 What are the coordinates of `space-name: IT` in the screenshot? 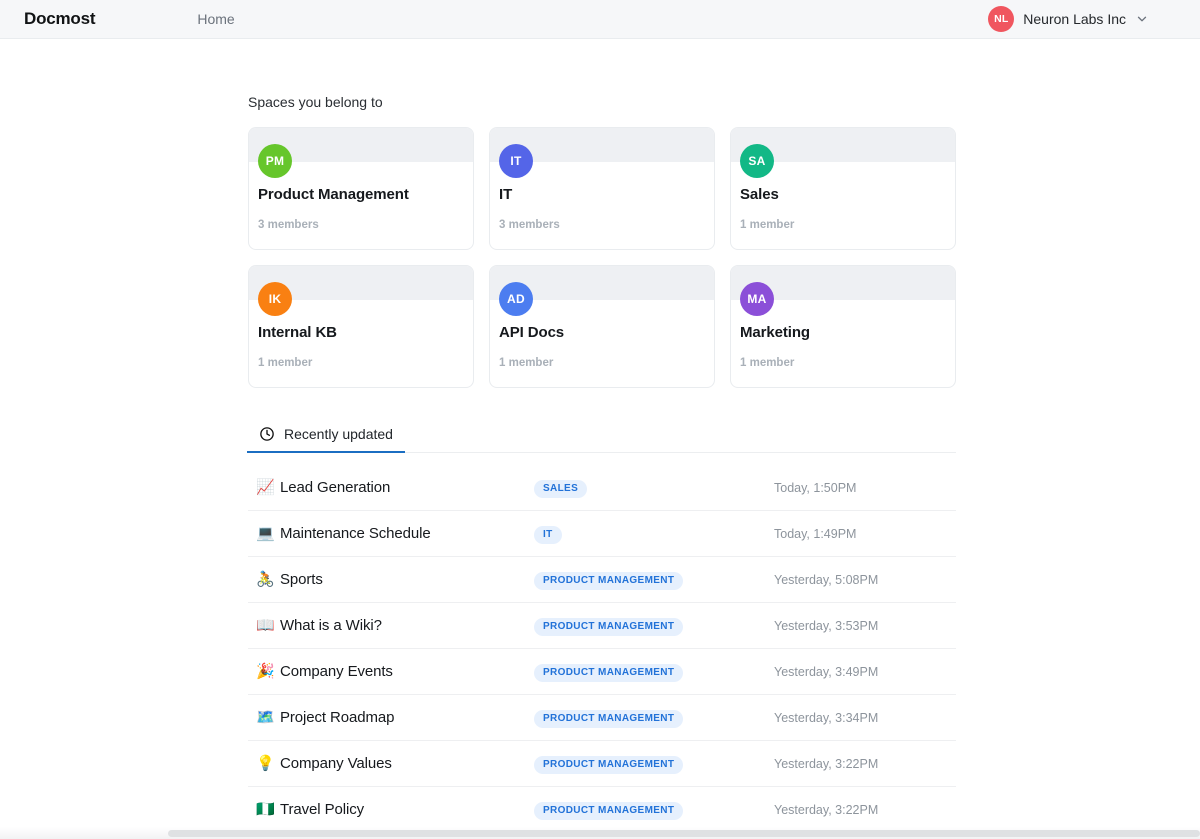 It's located at (506, 194).